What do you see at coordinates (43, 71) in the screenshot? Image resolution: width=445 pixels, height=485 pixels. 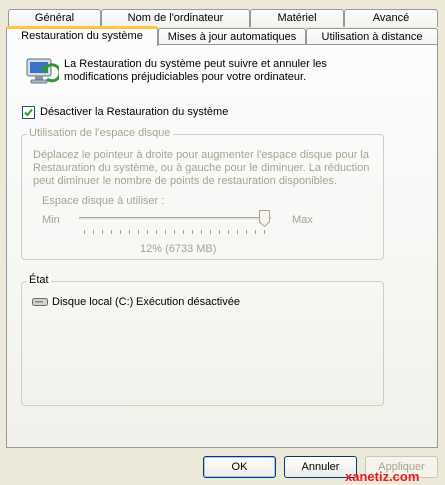 I see `system-restore-icon` at bounding box center [43, 71].